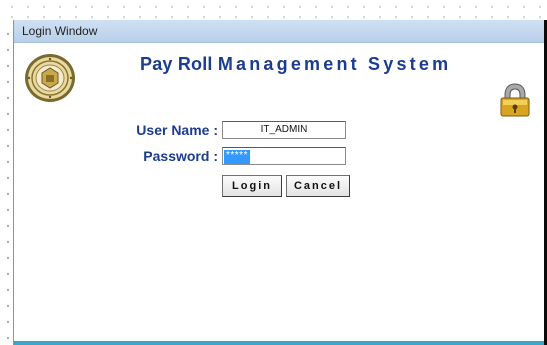  What do you see at coordinates (177, 130) in the screenshot?
I see `username-label: User Name :` at bounding box center [177, 130].